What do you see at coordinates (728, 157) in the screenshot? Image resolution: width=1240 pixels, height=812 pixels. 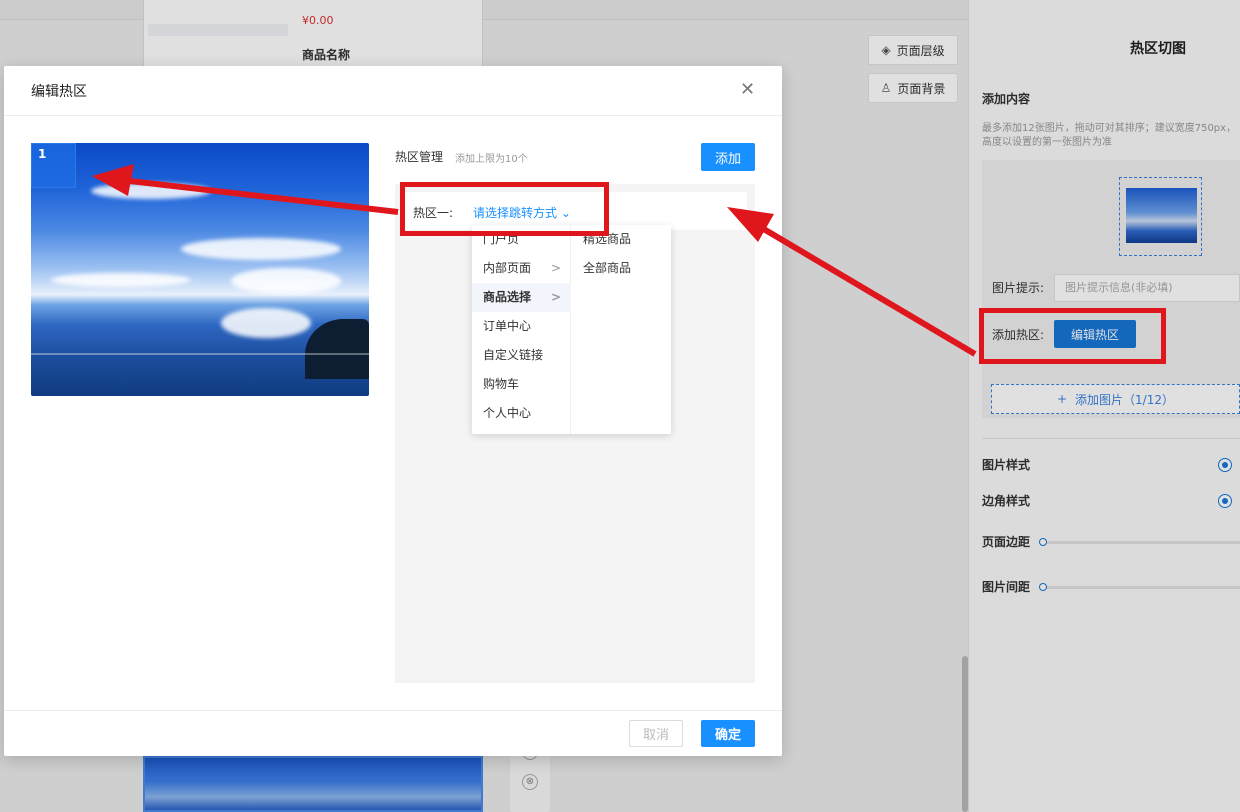 I see `add-hotzone-button: 添加` at bounding box center [728, 157].